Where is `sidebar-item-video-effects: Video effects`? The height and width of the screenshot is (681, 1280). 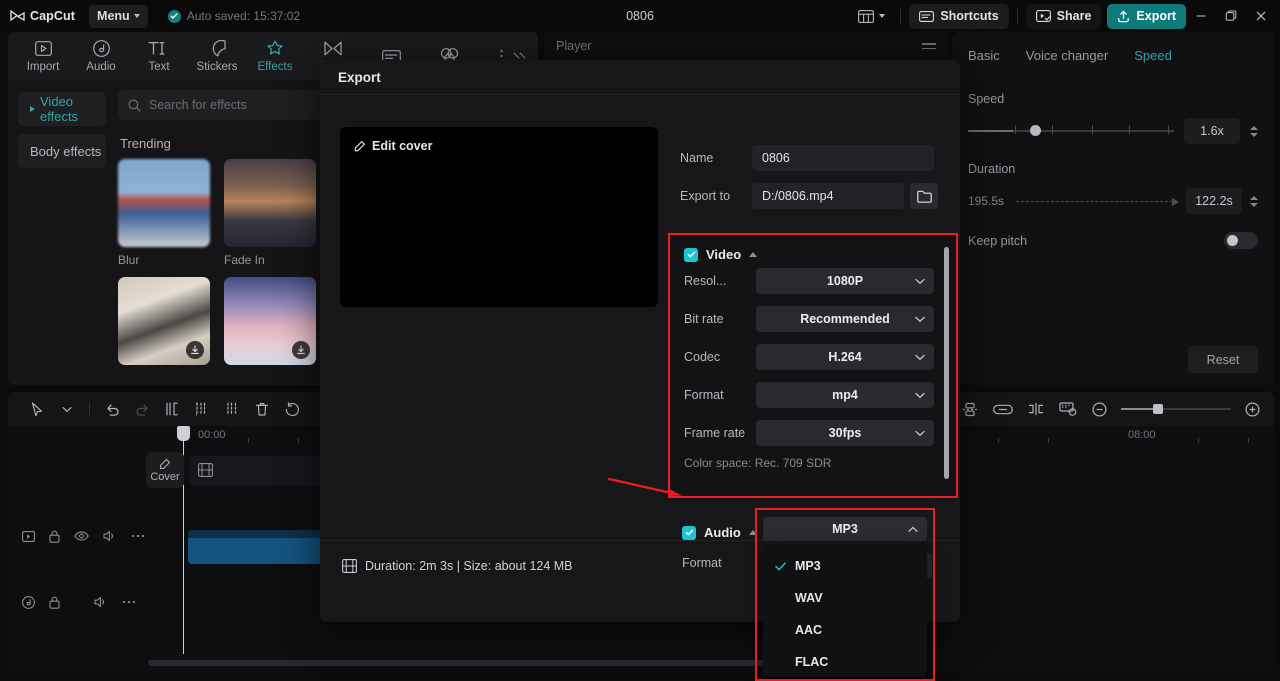 sidebar-item-video-effects: Video effects is located at coordinates (62, 109).